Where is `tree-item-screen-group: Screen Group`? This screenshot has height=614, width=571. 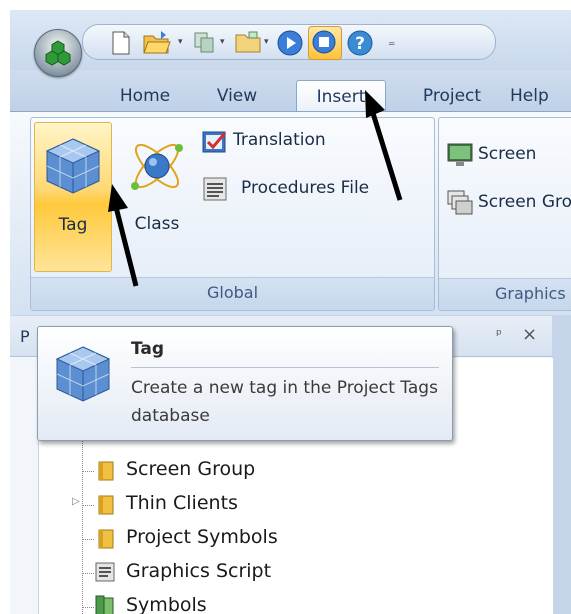 tree-item-screen-group: Screen Group is located at coordinates (249, 471).